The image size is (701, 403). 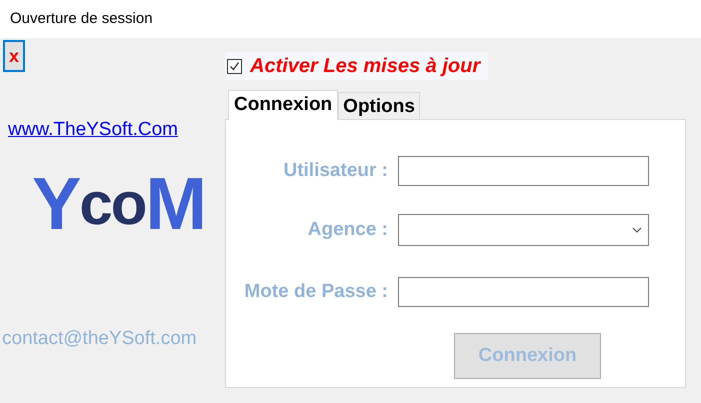 What do you see at coordinates (523, 171) in the screenshot?
I see `username-field` at bounding box center [523, 171].